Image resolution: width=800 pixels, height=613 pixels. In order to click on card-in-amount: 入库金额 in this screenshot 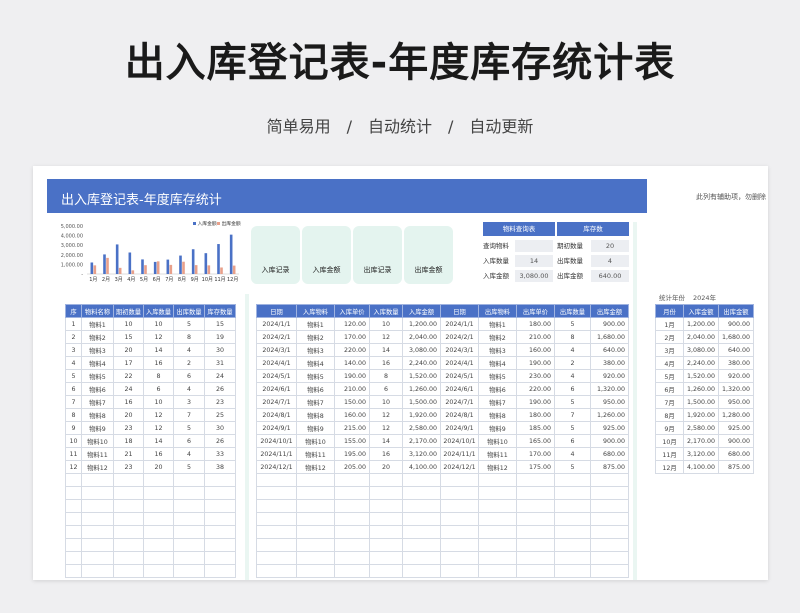, I will do `click(326, 255)`.